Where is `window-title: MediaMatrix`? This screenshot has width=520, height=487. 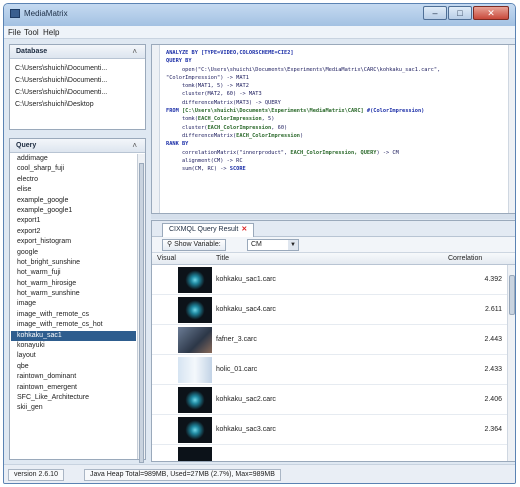 window-title: MediaMatrix is located at coordinates (46, 13).